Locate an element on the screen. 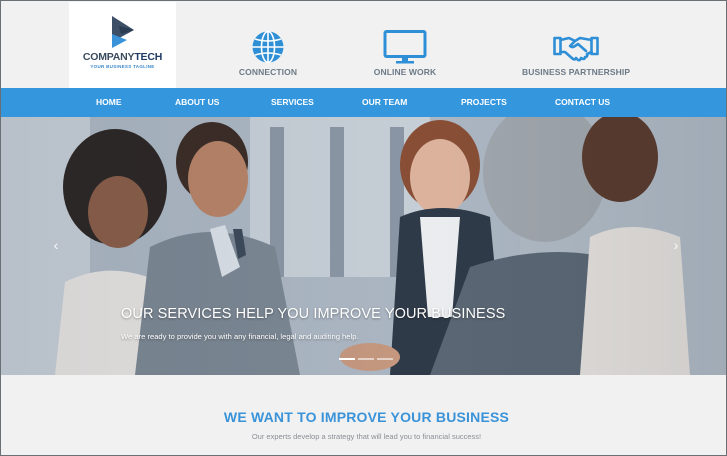 The image size is (727, 456). feature-label: ONLINE WORK is located at coordinates (405, 72).